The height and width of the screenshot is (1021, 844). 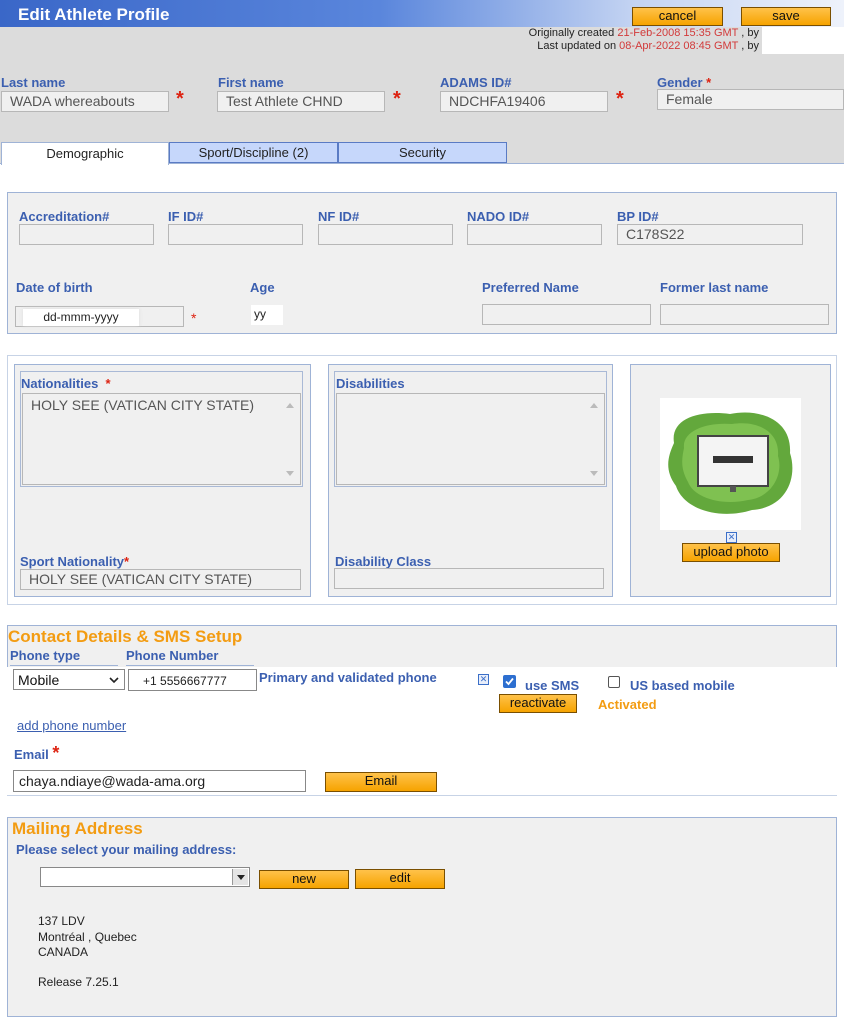 I want to click on age-label: Age, so click(x=262, y=287).